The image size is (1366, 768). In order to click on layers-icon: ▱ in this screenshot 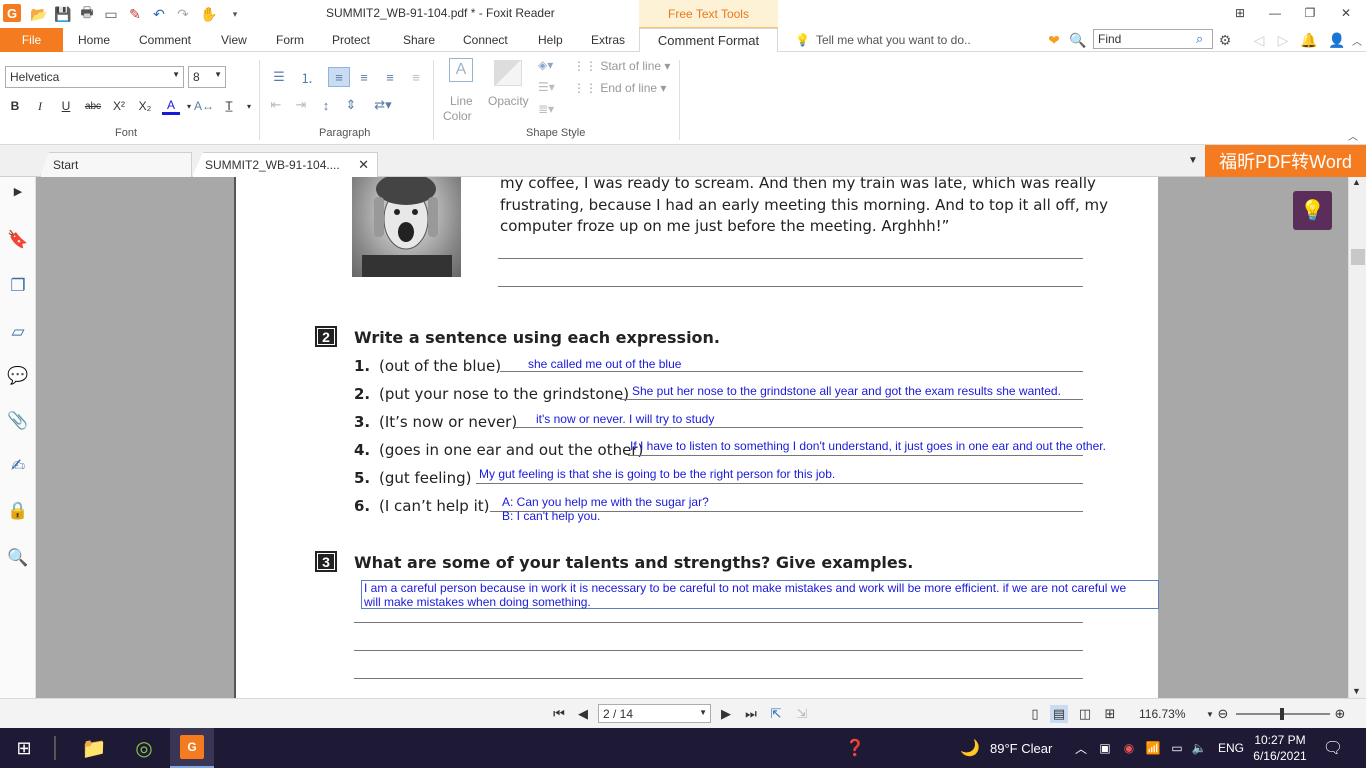, I will do `click(18, 332)`.